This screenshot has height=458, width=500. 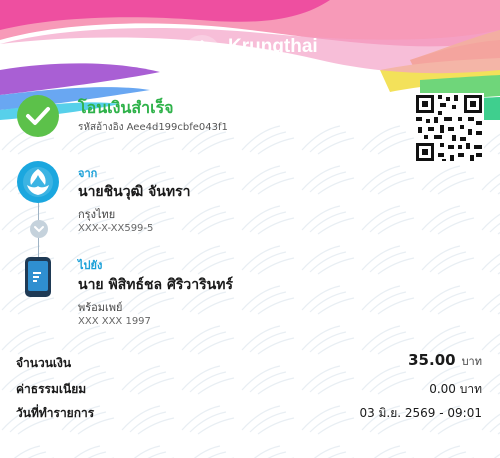 What do you see at coordinates (39, 229) in the screenshot?
I see `chevron-down-icon` at bounding box center [39, 229].